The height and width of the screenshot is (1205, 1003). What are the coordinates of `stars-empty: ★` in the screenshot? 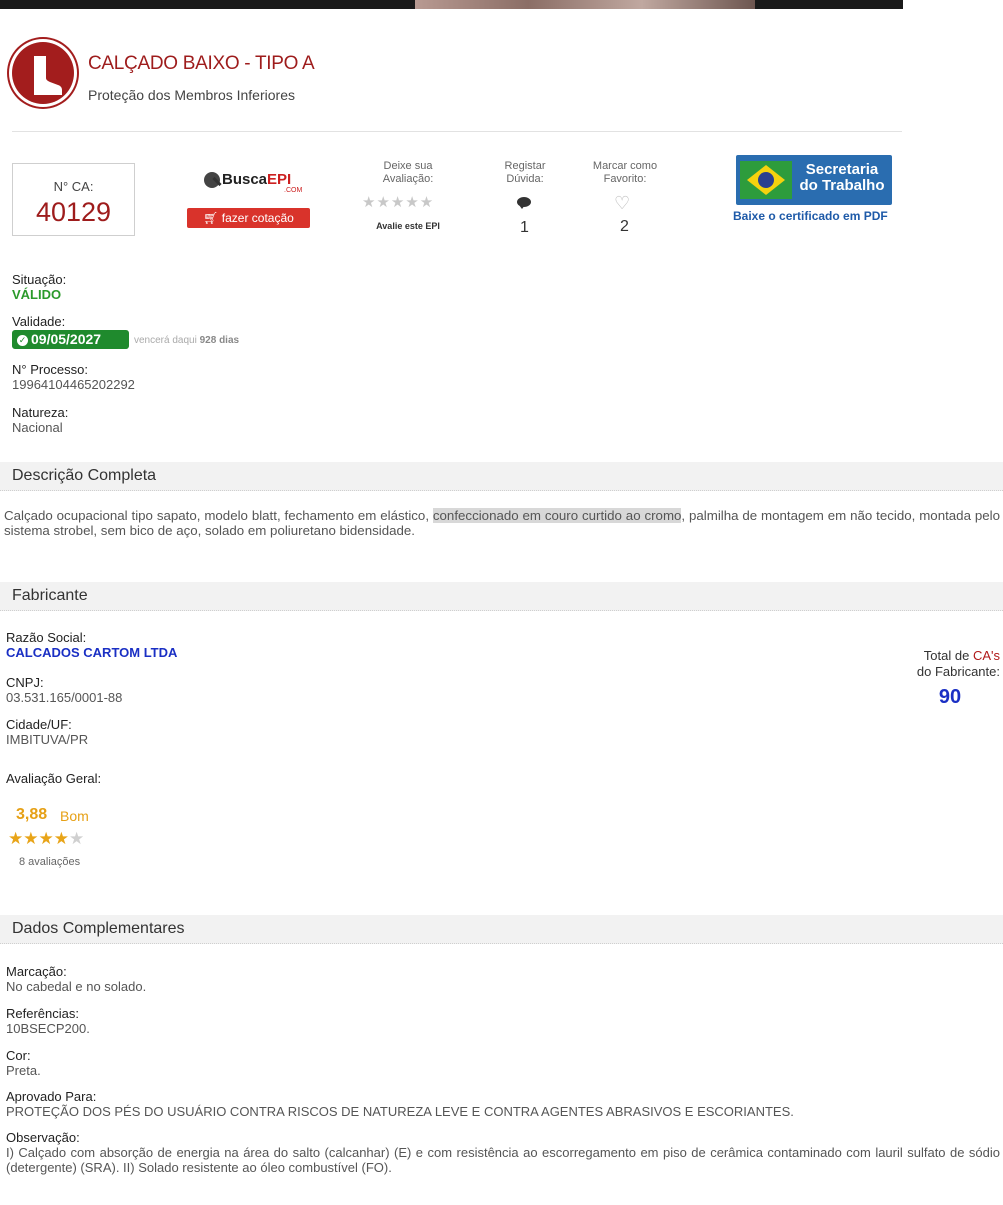 It's located at (76, 838).